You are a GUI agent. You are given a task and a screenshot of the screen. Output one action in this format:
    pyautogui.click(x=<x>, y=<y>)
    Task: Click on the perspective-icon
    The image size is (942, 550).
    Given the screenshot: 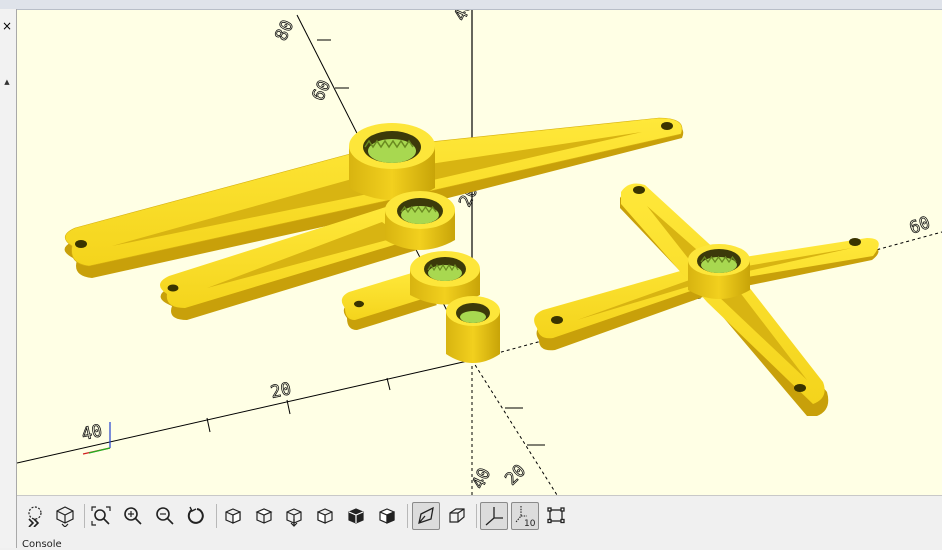 What is the action you would take?
    pyautogui.click(x=426, y=515)
    